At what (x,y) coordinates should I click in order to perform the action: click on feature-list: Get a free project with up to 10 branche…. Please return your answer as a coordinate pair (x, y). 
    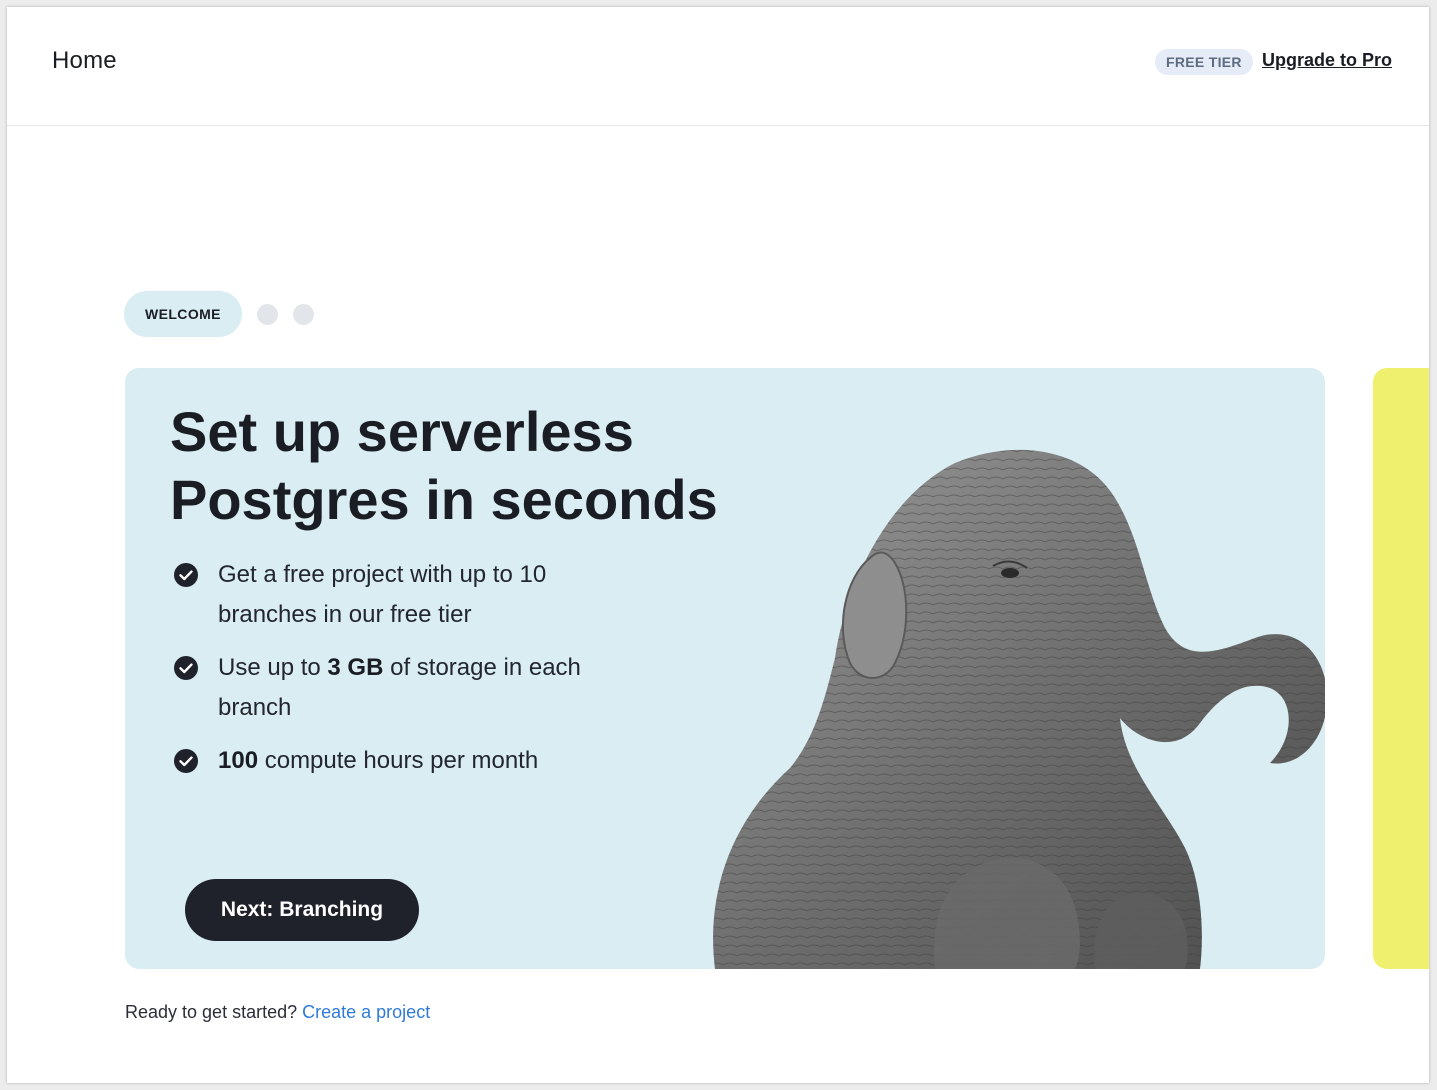
    Looking at the image, I should click on (408, 674).